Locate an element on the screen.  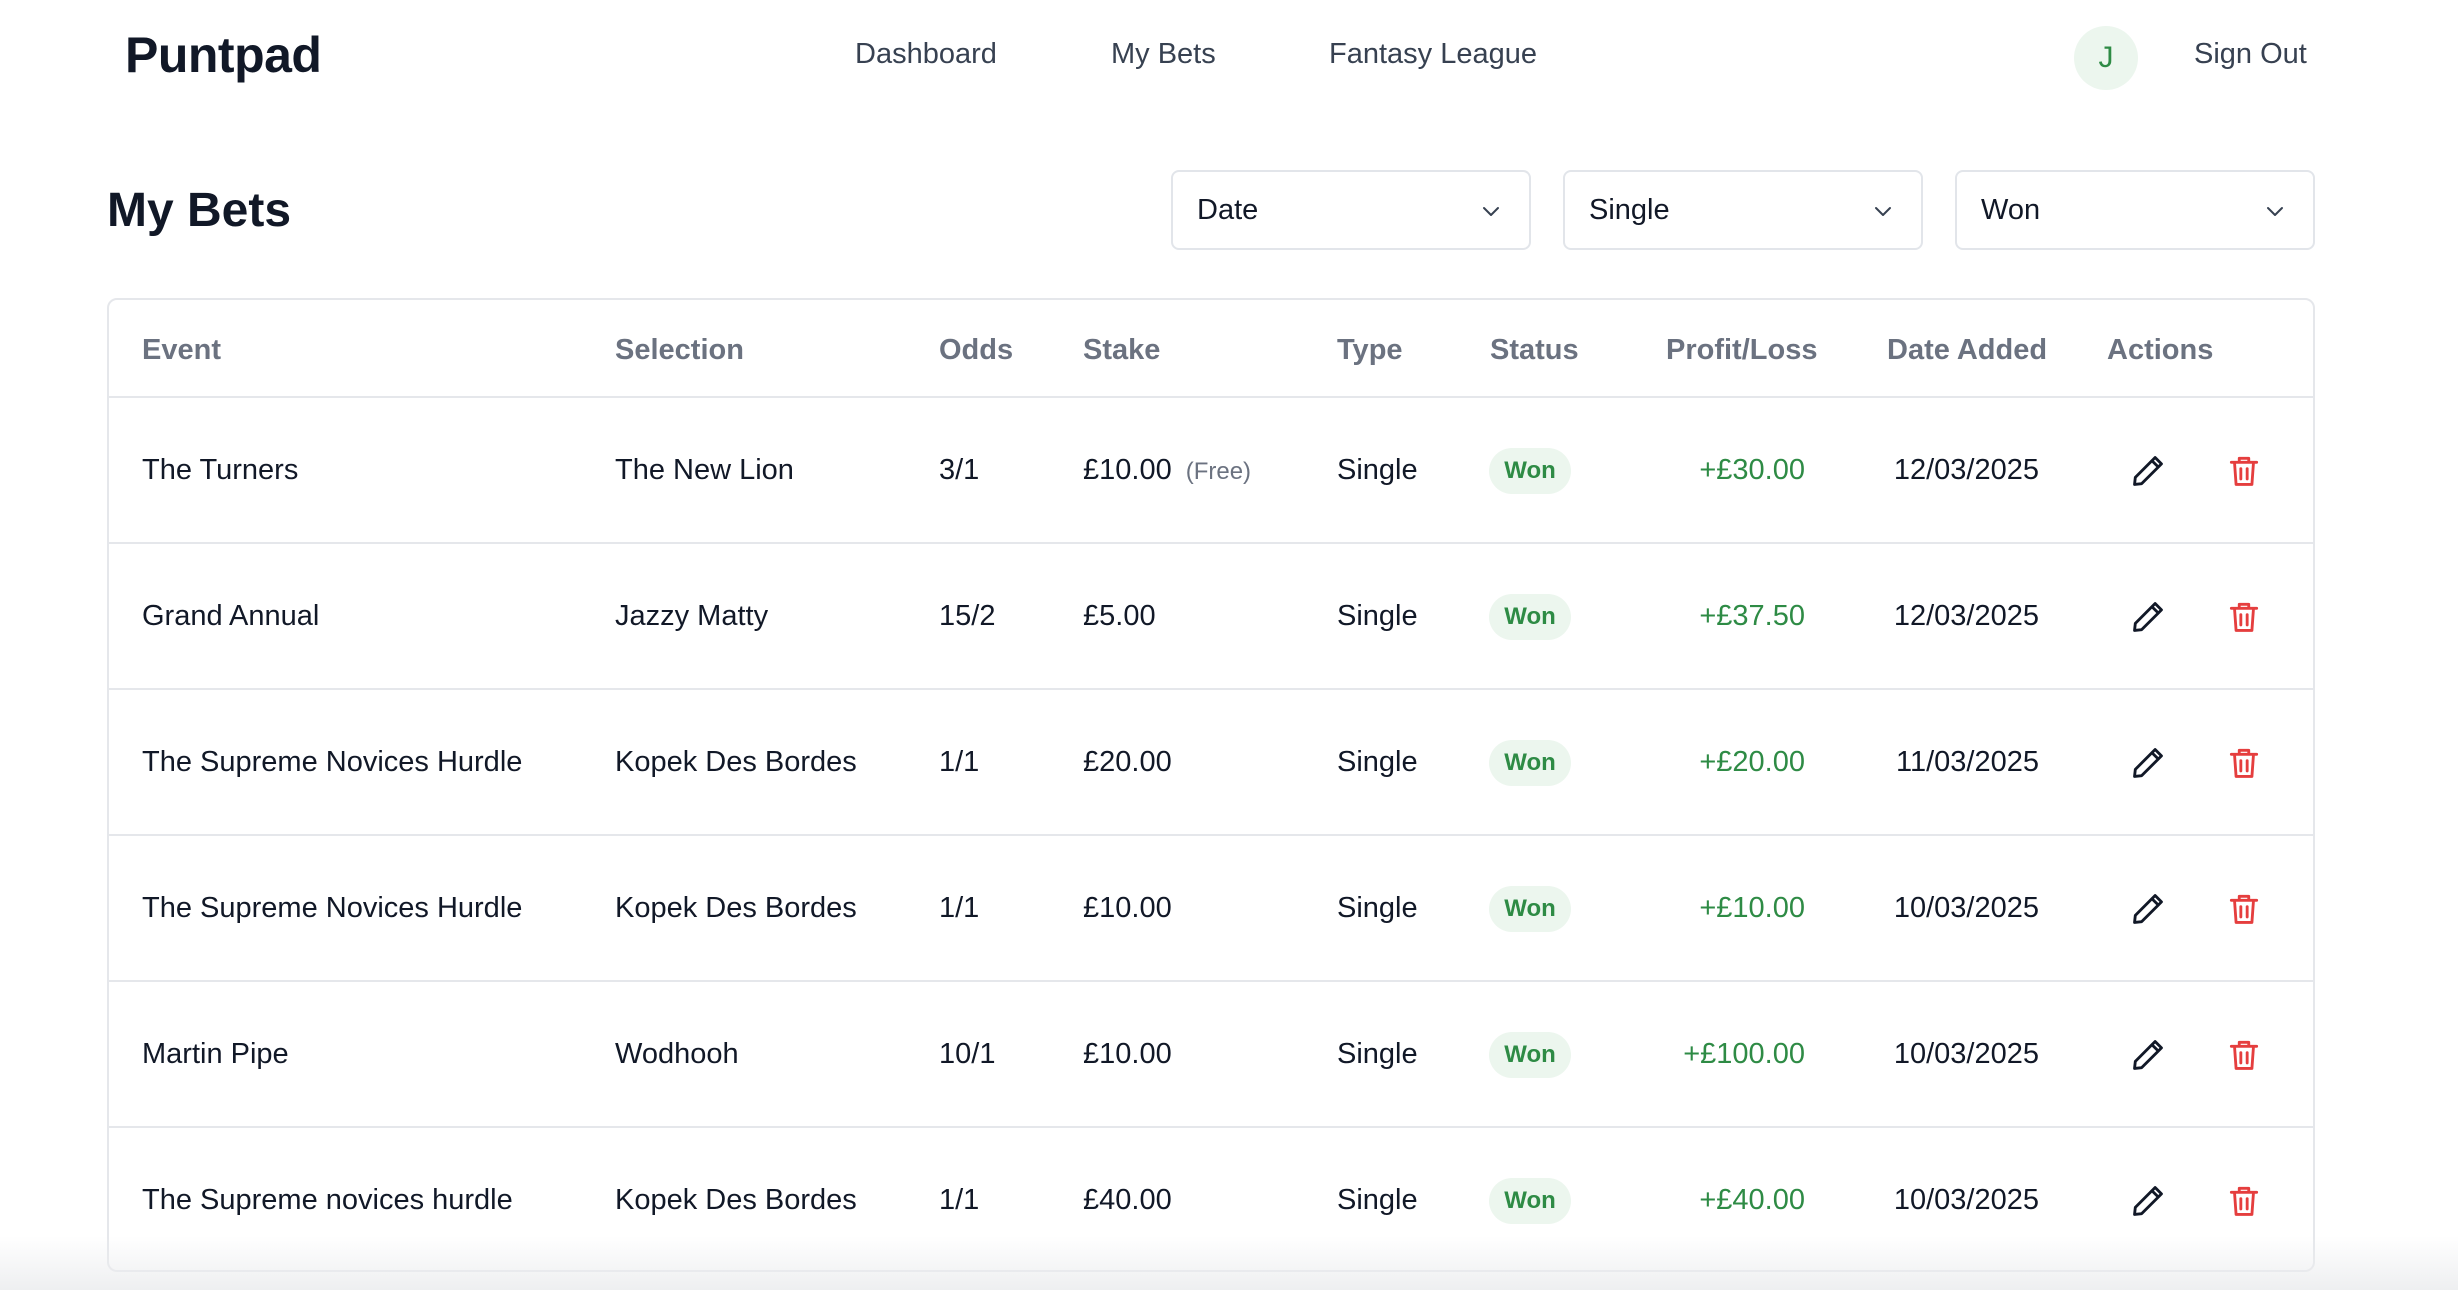
bet-stake: £5.00 is located at coordinates (1119, 616).